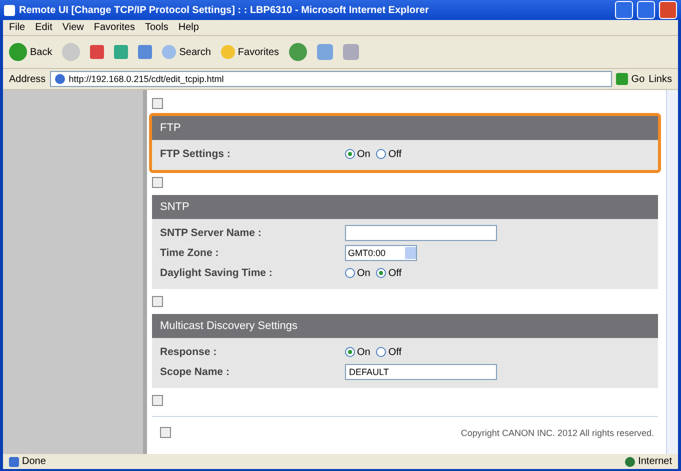 The image size is (681, 471). I want to click on status-text: Done, so click(27, 461).